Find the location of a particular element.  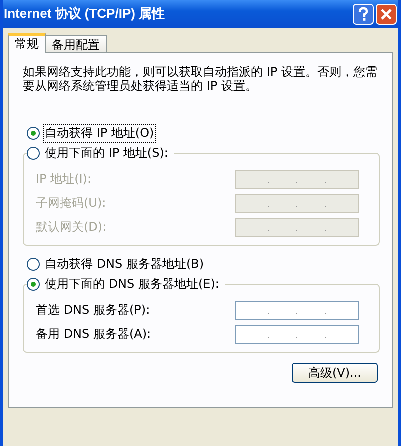

help-icon is located at coordinates (363, 14).